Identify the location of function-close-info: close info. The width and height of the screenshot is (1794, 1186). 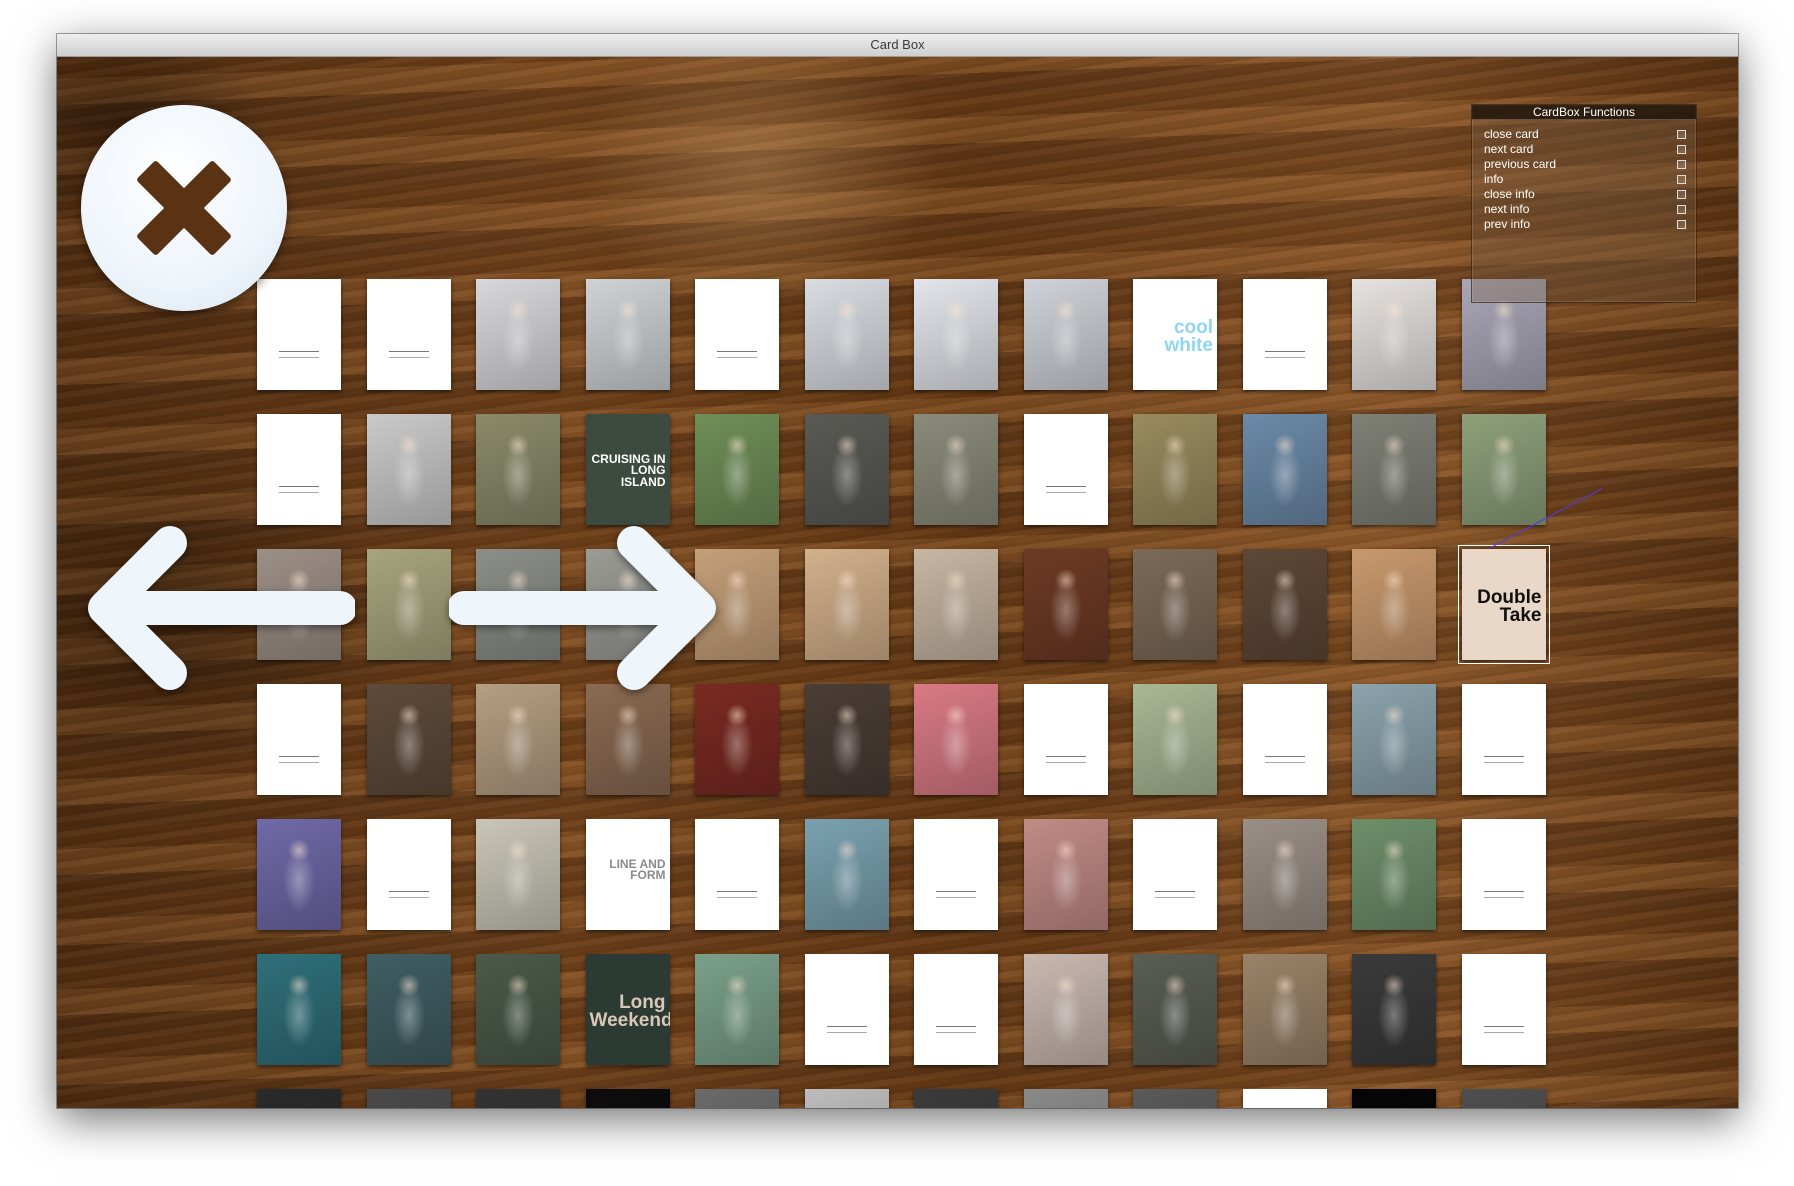
(1590, 194).